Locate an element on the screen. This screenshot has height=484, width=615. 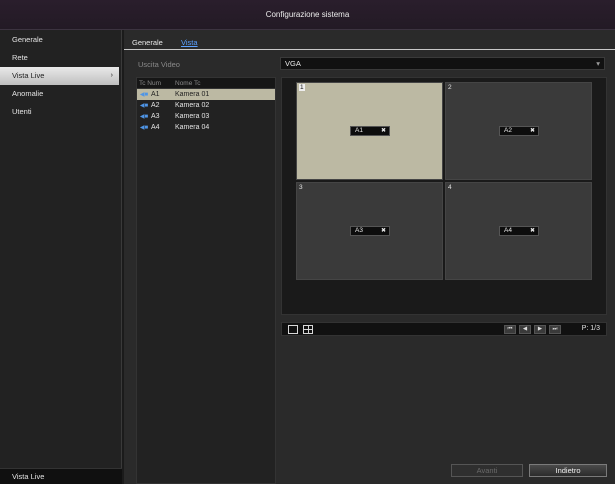
apply-button: Avanti is located at coordinates (487, 470).